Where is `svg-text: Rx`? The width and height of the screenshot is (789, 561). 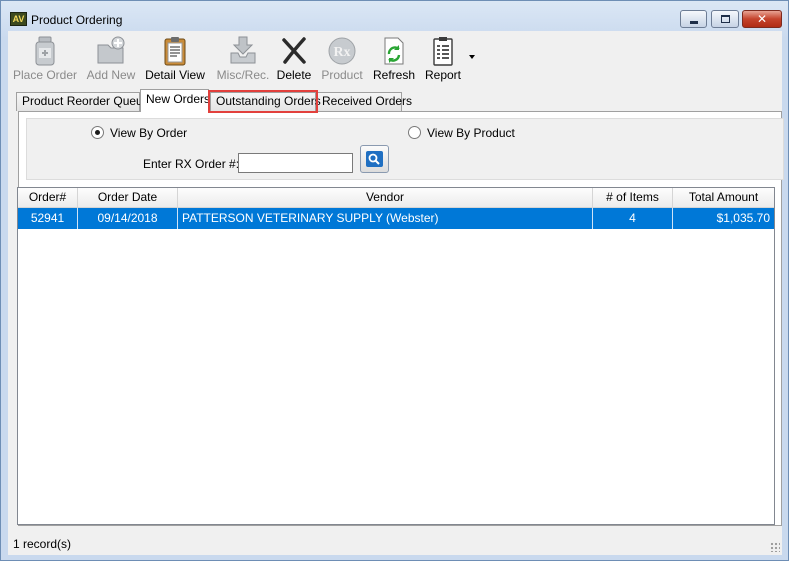
svg-text: Rx is located at coordinates (341, 52).